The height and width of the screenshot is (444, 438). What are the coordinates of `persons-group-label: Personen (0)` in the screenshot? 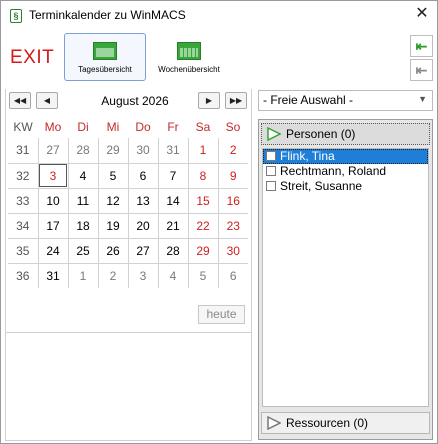 It's located at (321, 134).